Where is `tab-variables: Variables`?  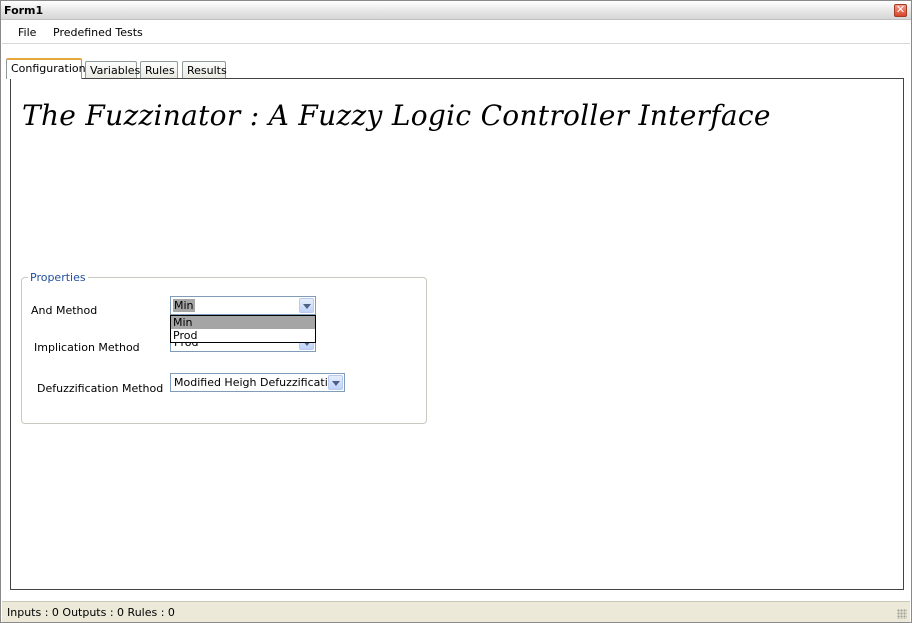
tab-variables: Variables is located at coordinates (112, 70).